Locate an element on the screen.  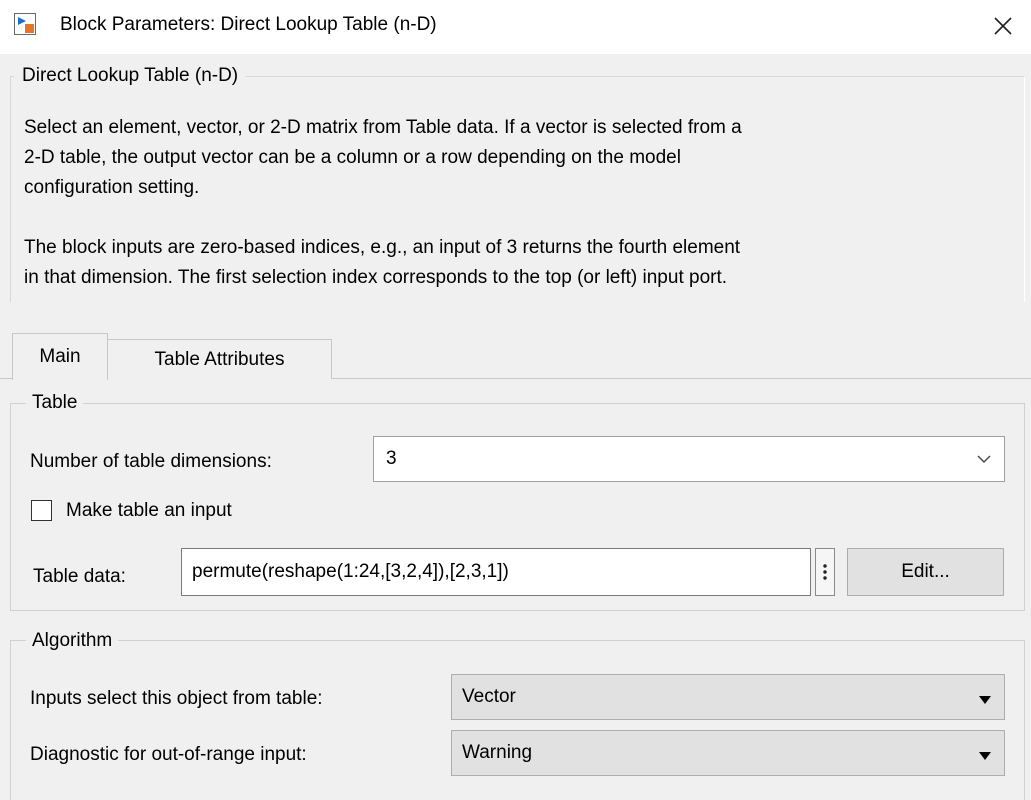
diagnostic-value: Warning is located at coordinates (497, 752).